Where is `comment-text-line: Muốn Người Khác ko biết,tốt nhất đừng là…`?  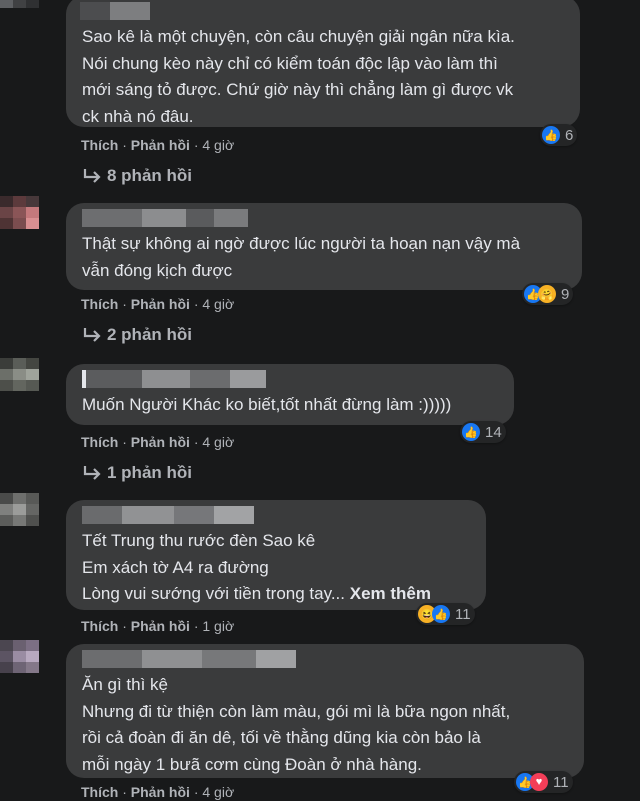
comment-text-line: Muốn Người Khác ko biết,tốt nhất đừng là… is located at coordinates (267, 404).